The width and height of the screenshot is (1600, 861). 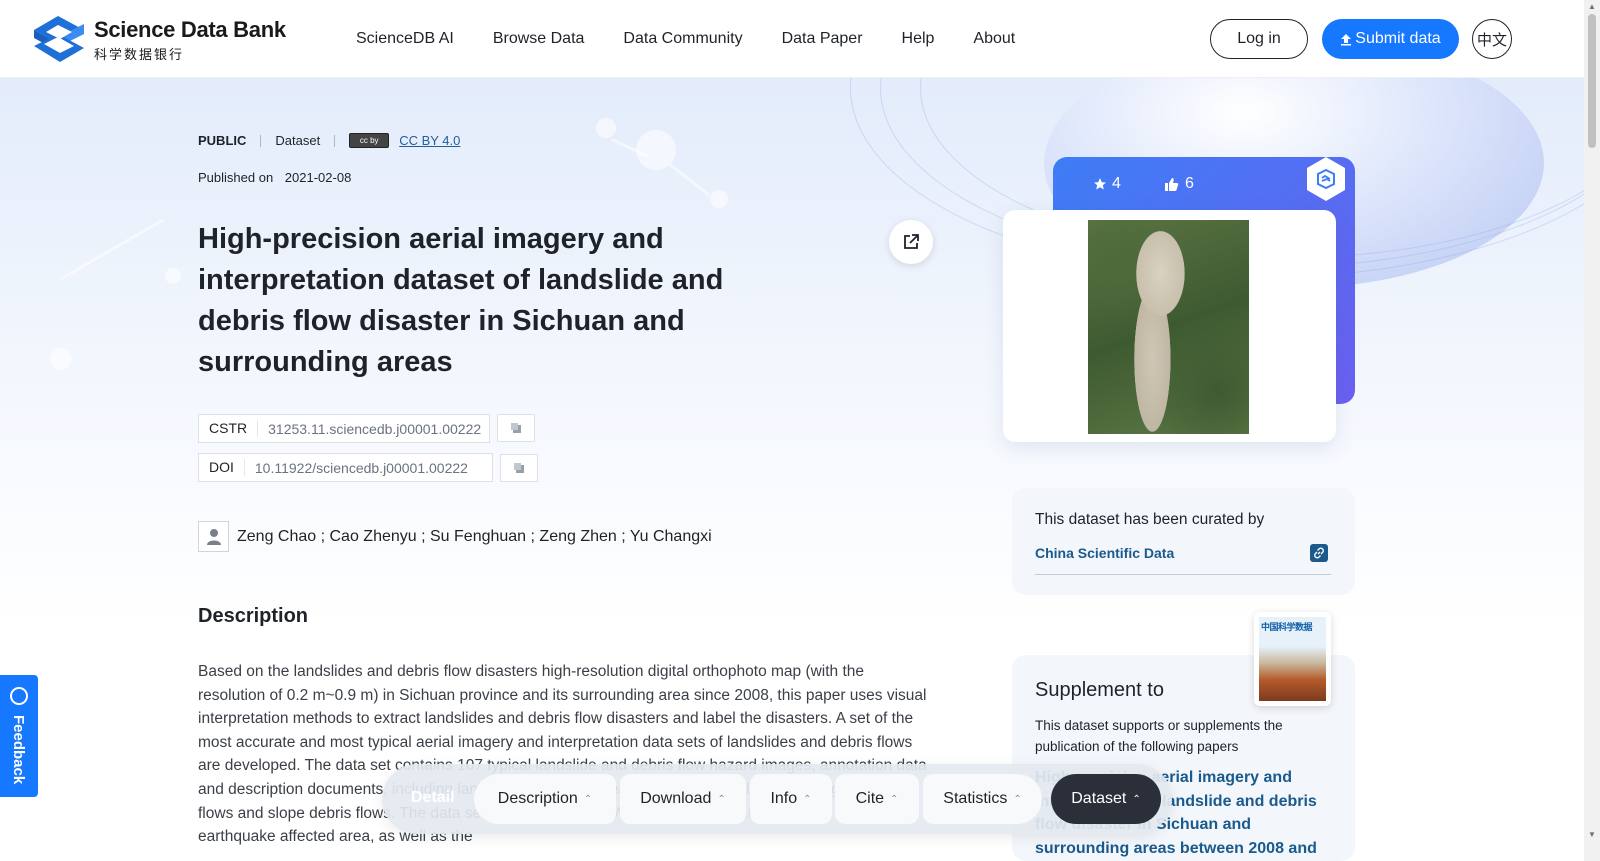 What do you see at coordinates (59, 39) in the screenshot?
I see `science-data-bank-logo-icon` at bounding box center [59, 39].